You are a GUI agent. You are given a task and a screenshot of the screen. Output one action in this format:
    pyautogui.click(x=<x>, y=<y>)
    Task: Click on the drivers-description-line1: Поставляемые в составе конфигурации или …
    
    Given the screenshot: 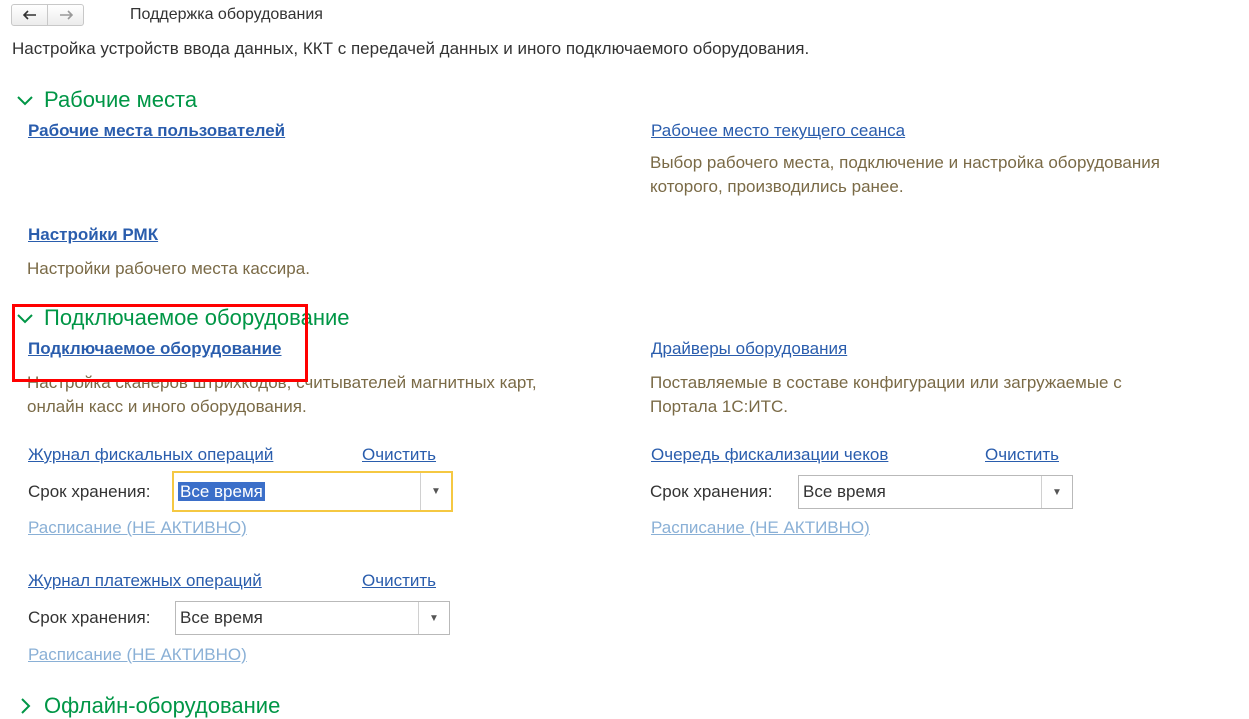 What is the action you would take?
    pyautogui.click(x=886, y=382)
    